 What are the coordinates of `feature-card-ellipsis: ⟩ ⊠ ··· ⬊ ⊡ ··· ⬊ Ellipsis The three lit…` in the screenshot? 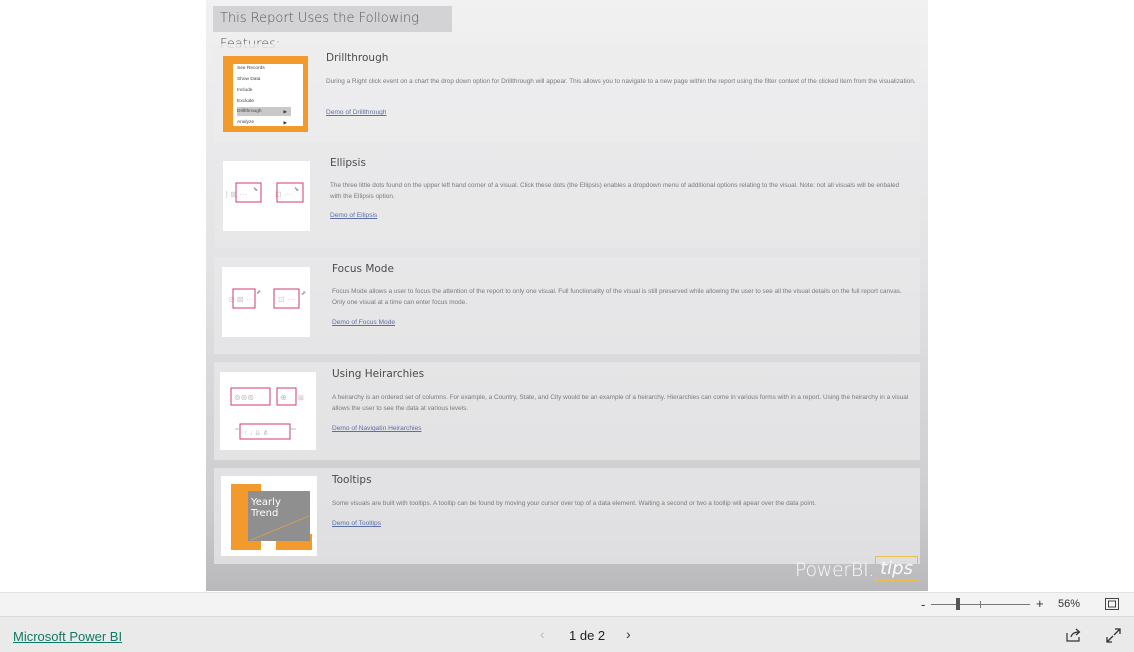 It's located at (567, 199).